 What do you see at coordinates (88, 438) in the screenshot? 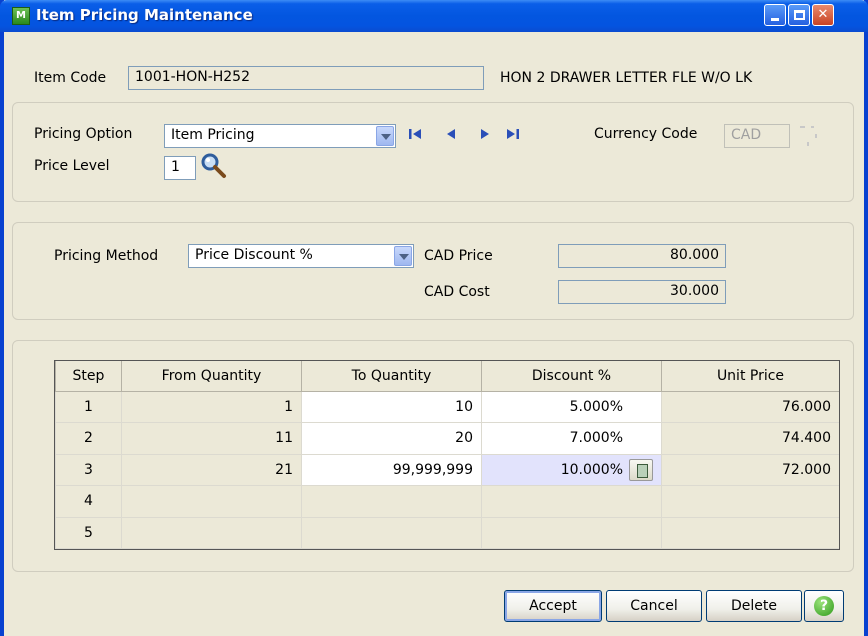
I see `cell-step: 2` at bounding box center [88, 438].